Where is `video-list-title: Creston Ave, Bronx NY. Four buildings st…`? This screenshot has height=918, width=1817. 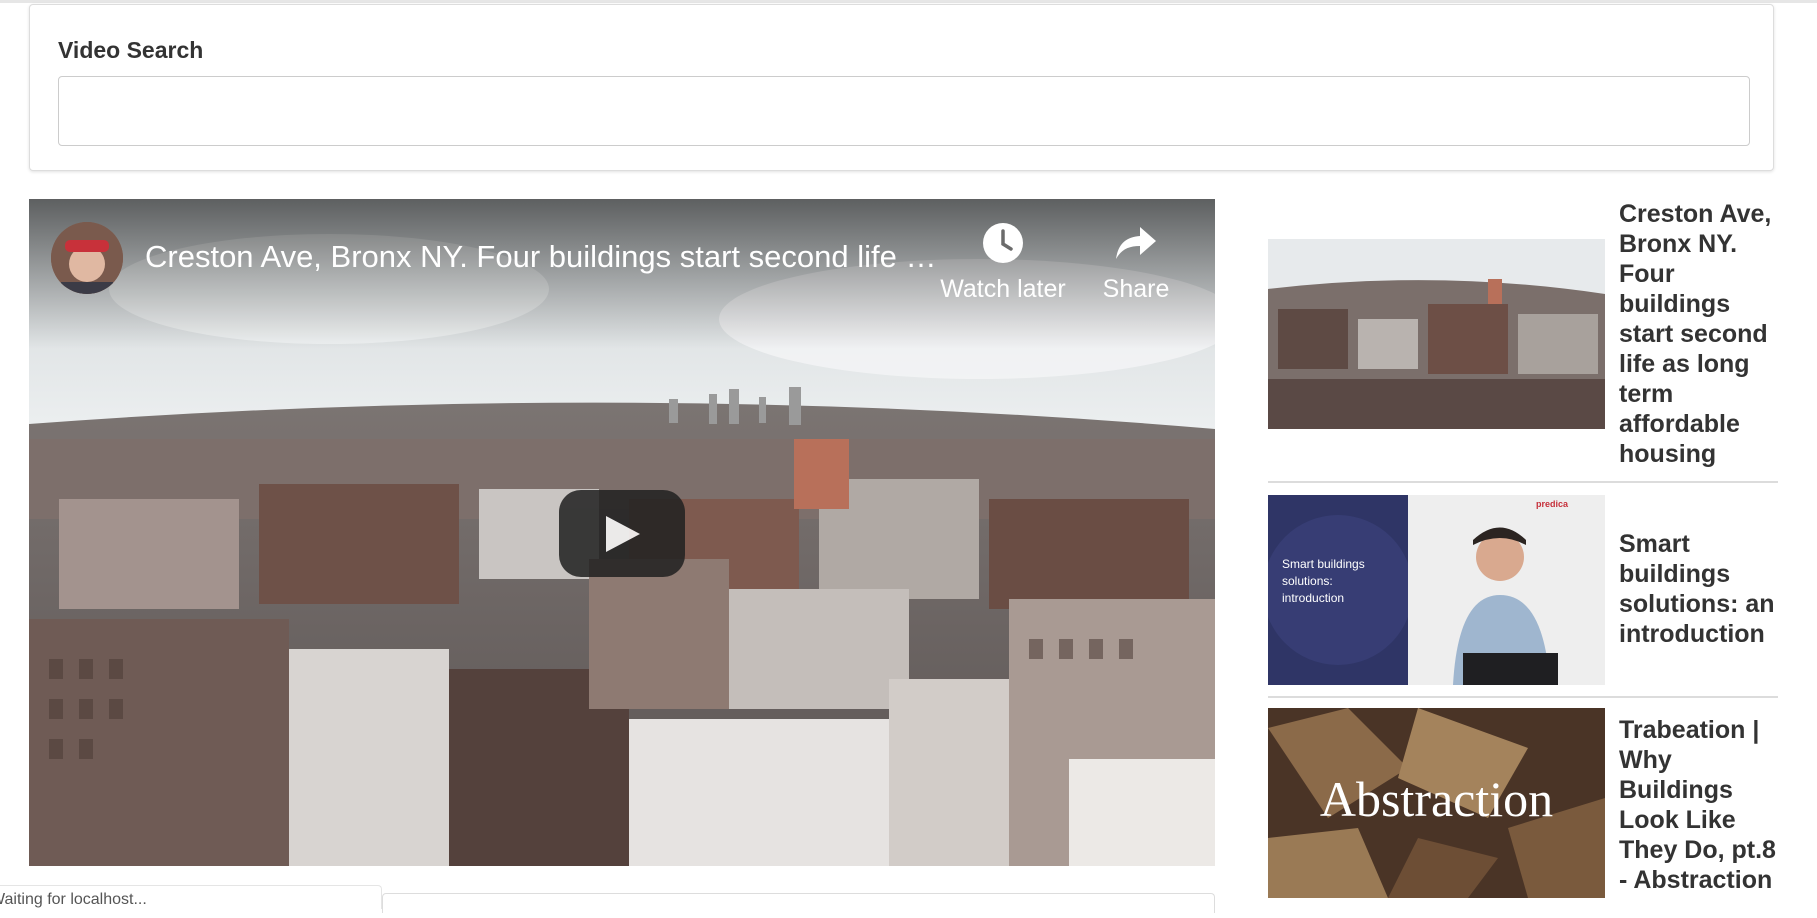 video-list-title: Creston Ave, Bronx NY. Four buildings st… is located at coordinates (1699, 334).